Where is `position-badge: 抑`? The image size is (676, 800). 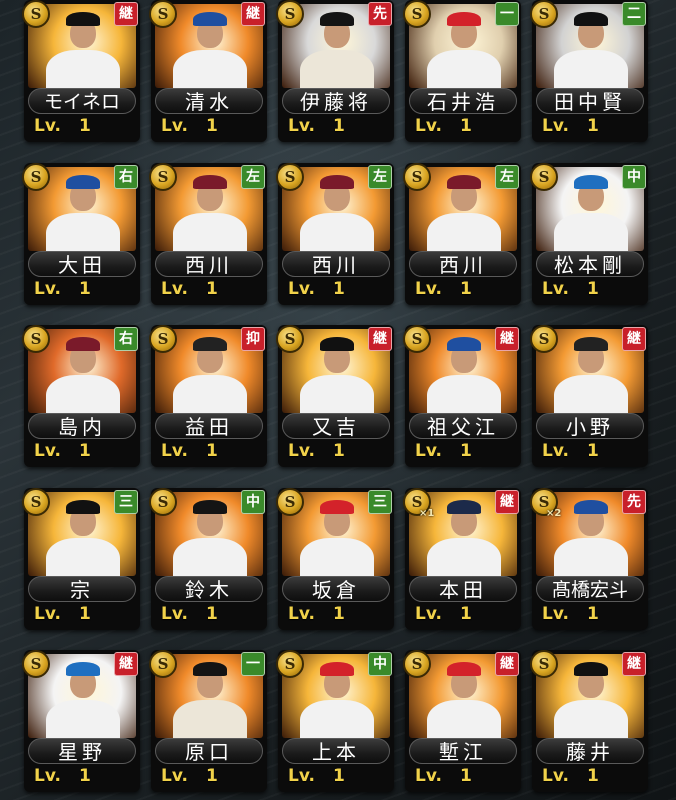
position-badge: 抑 is located at coordinates (253, 339).